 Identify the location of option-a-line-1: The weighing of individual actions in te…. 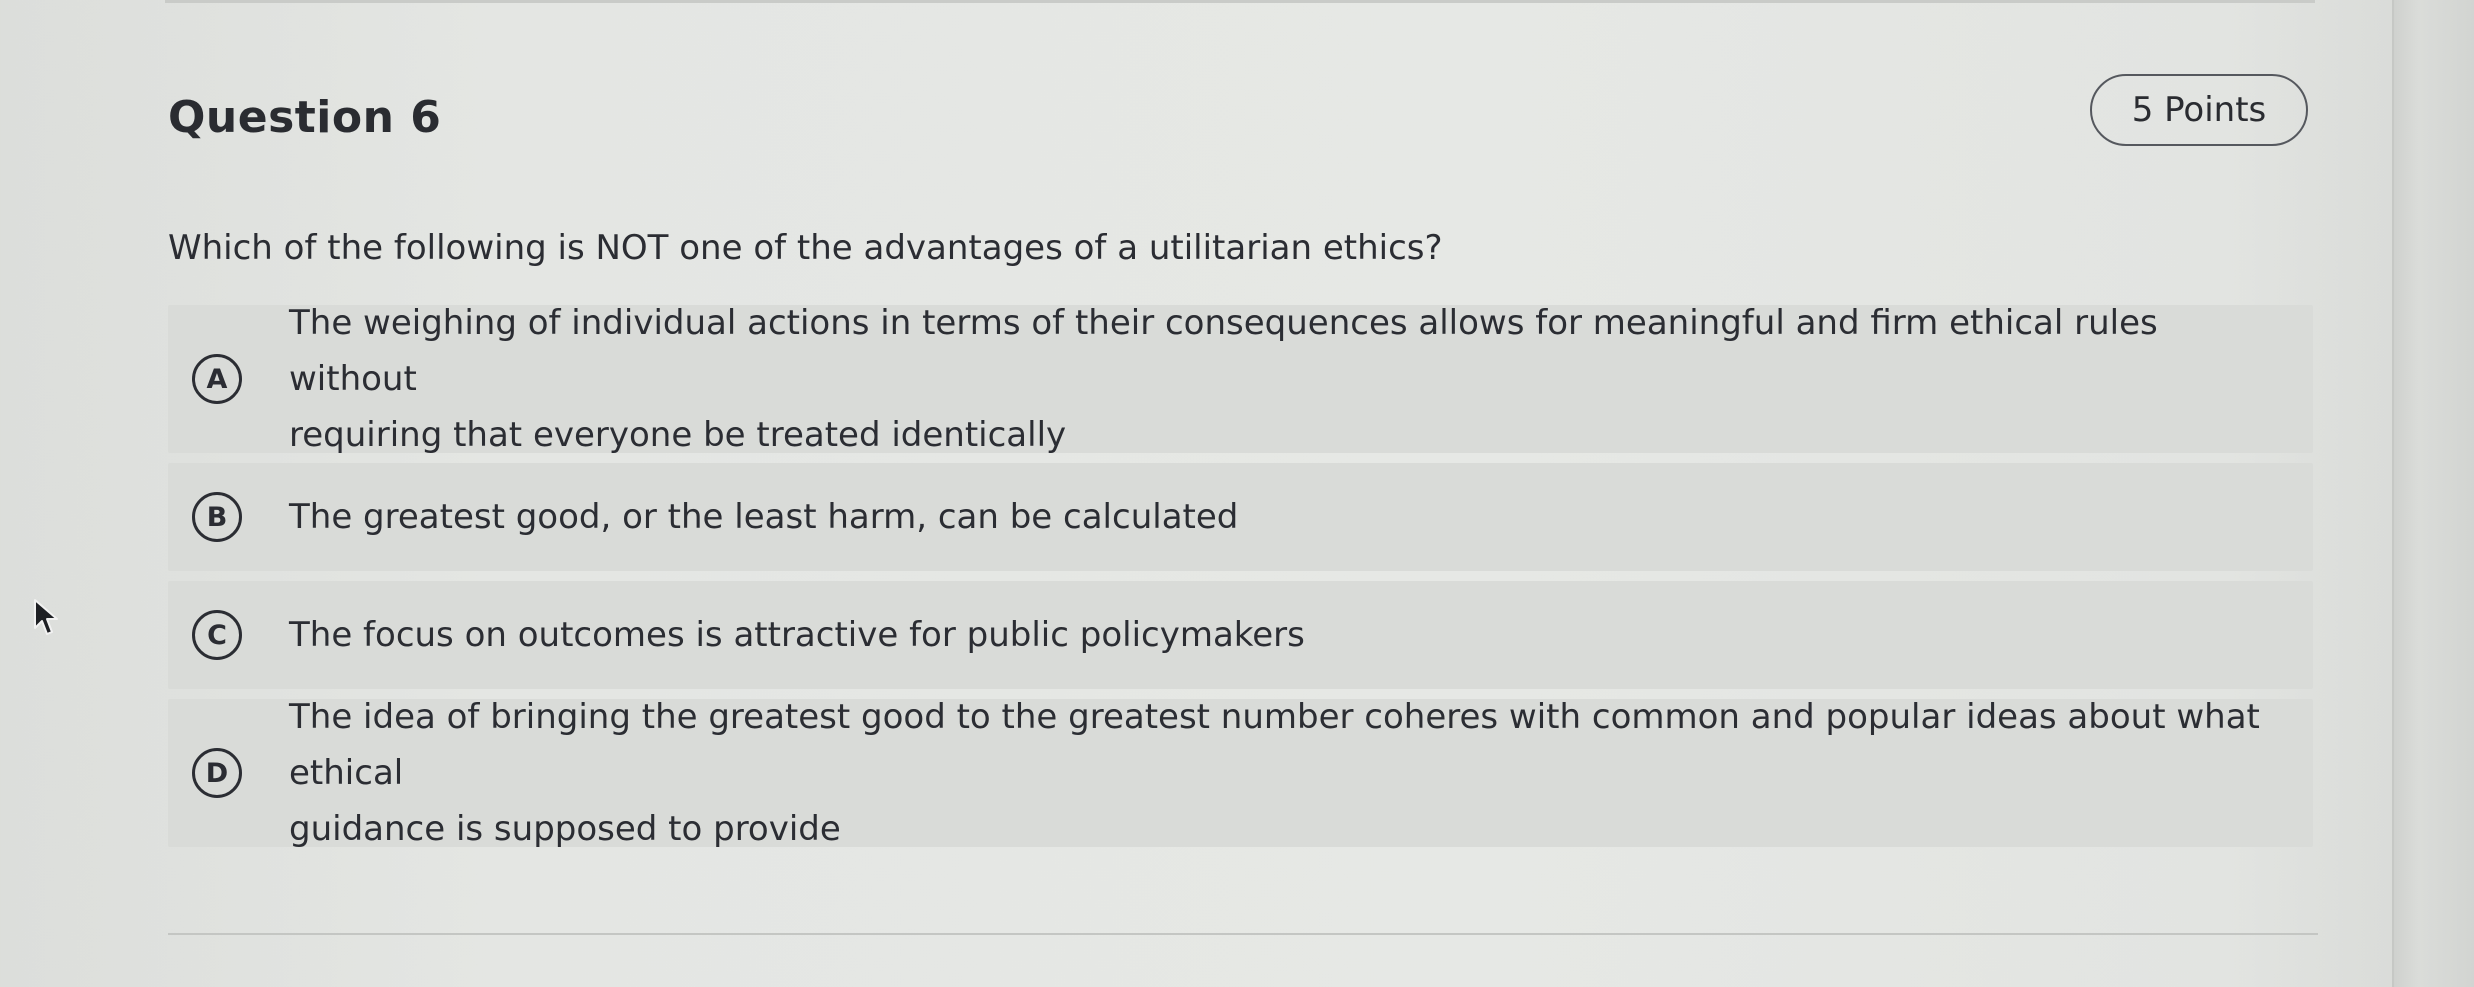
(1223, 351).